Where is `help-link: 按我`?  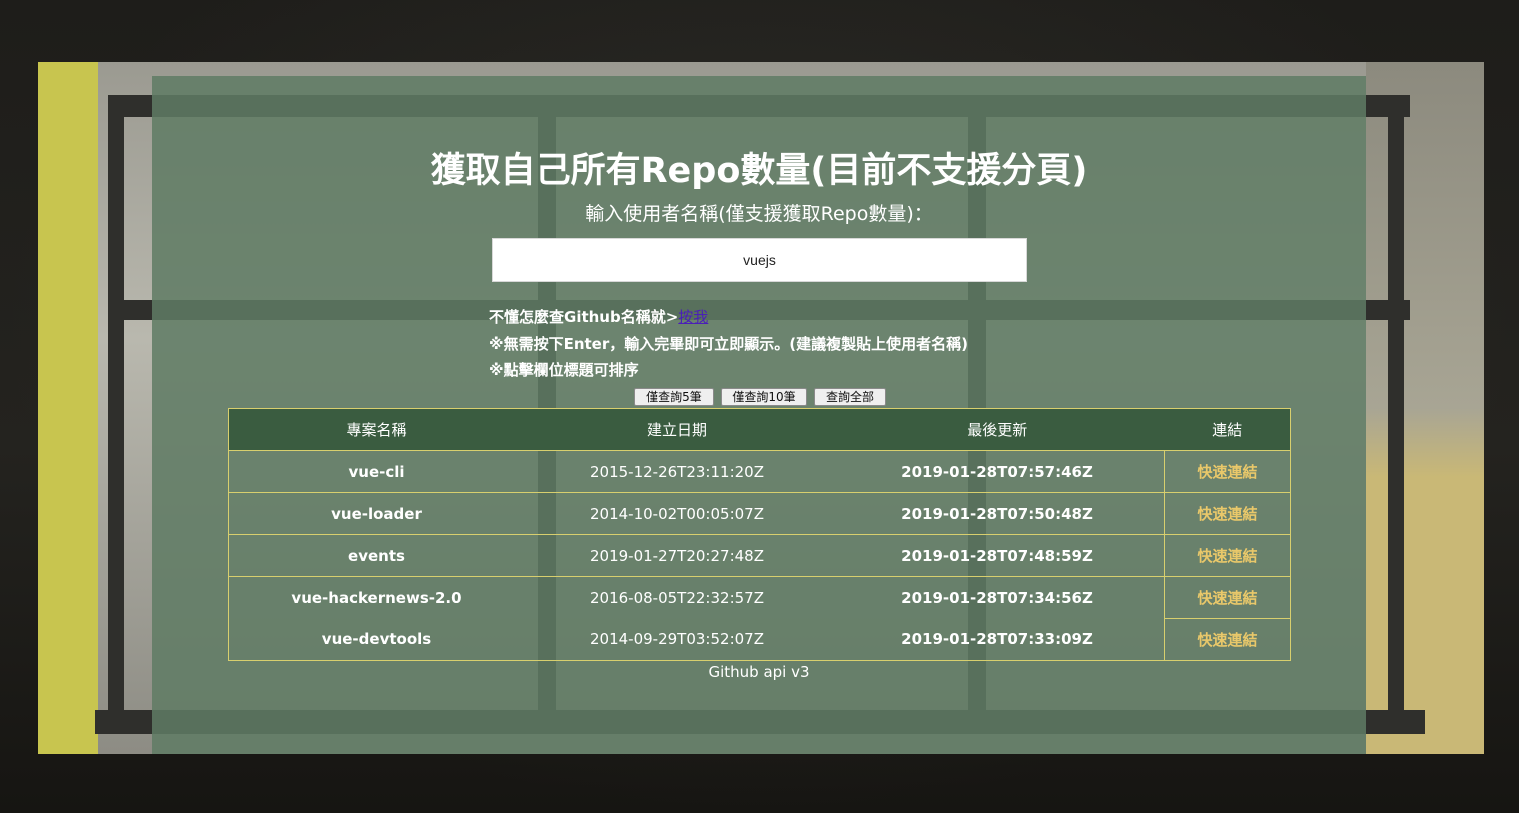 help-link: 按我 is located at coordinates (693, 317).